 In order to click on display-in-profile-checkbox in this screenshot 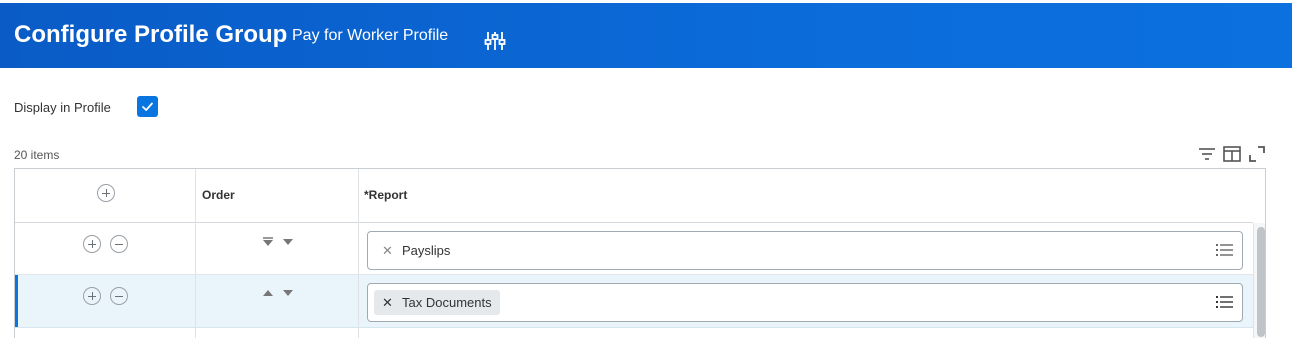, I will do `click(147, 106)`.